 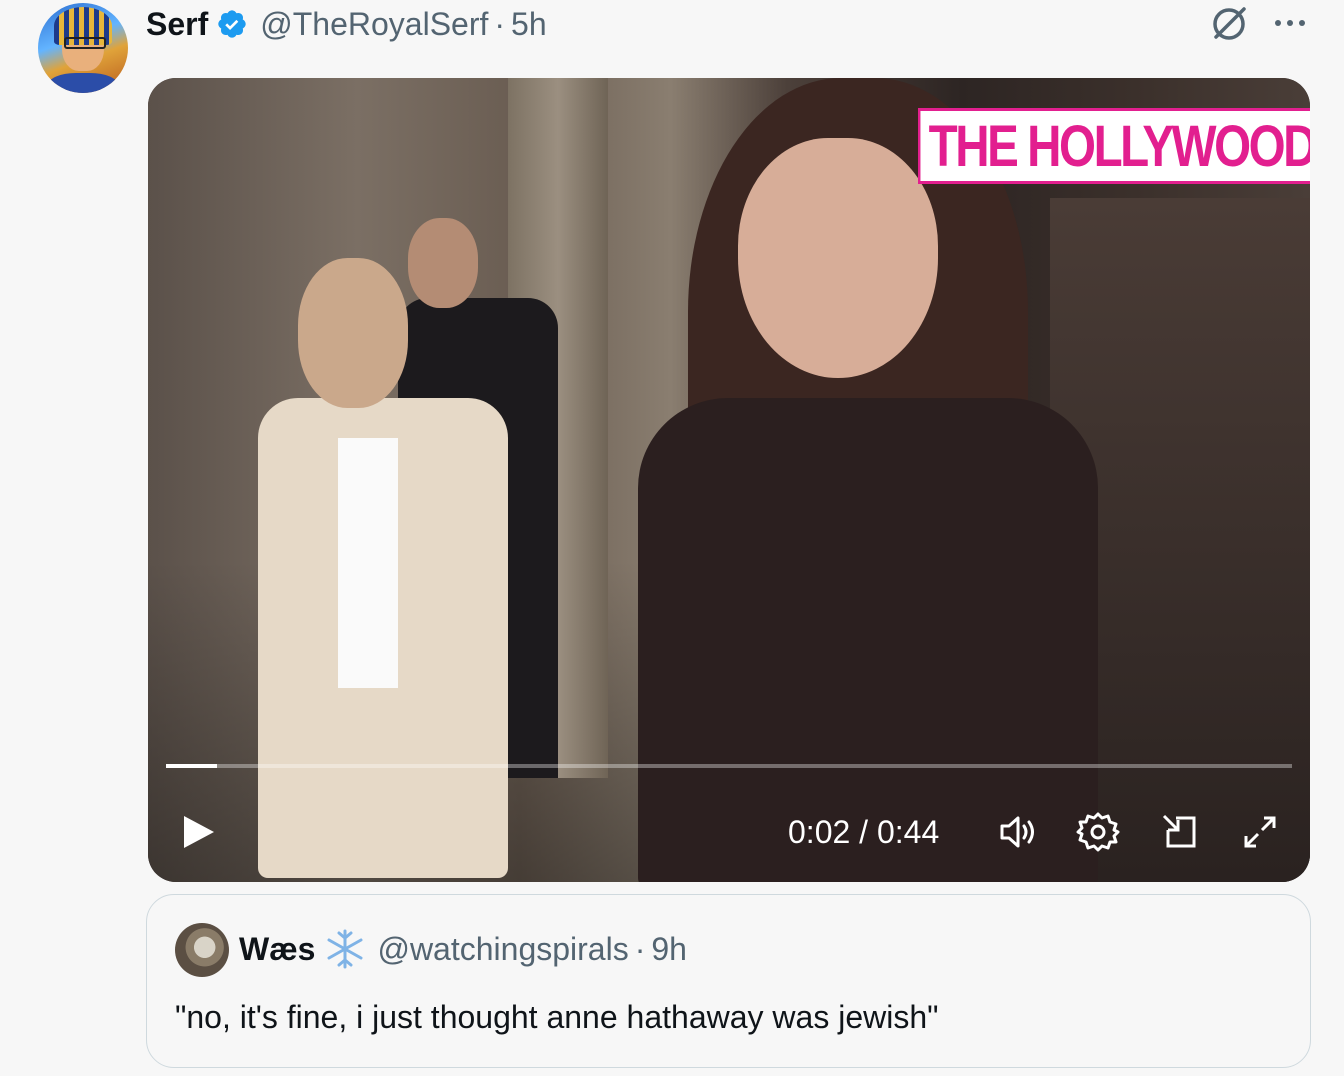 I want to click on tweet-header: Serf @TheRoyalSerf · 5h, so click(x=346, y=24).